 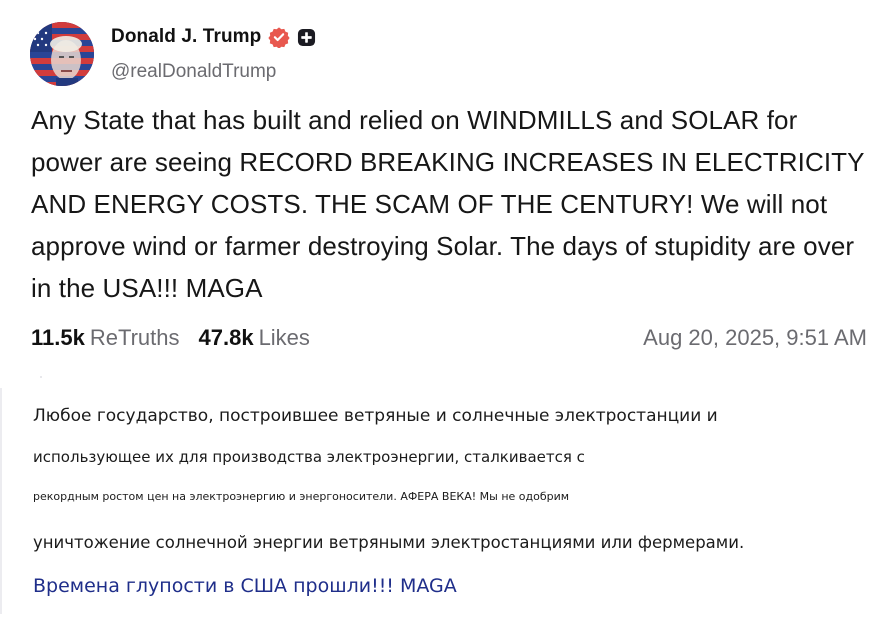 I want to click on plus-badge-icon, so click(x=306, y=37).